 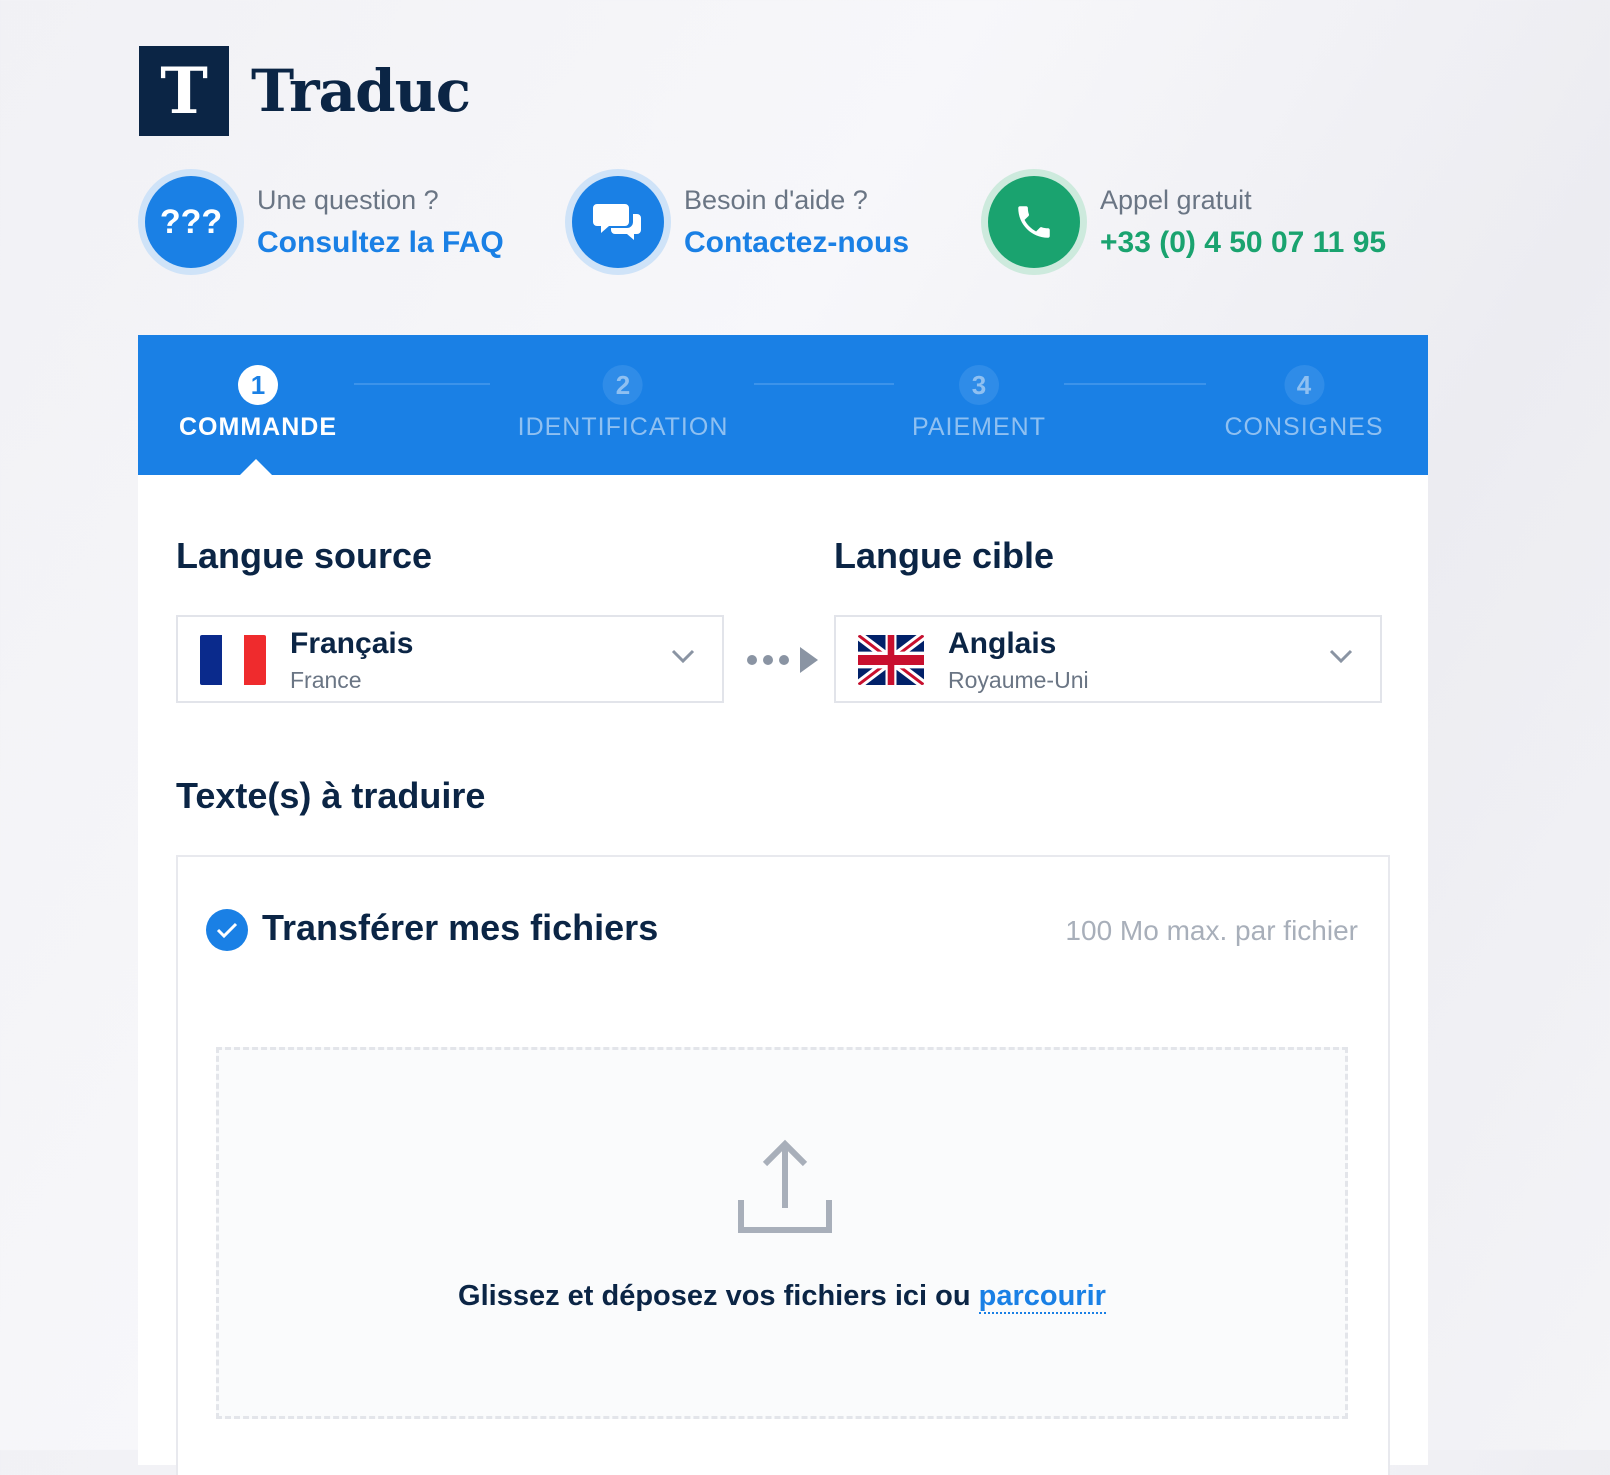 I want to click on question-marks-icon: ???, so click(x=191, y=222).